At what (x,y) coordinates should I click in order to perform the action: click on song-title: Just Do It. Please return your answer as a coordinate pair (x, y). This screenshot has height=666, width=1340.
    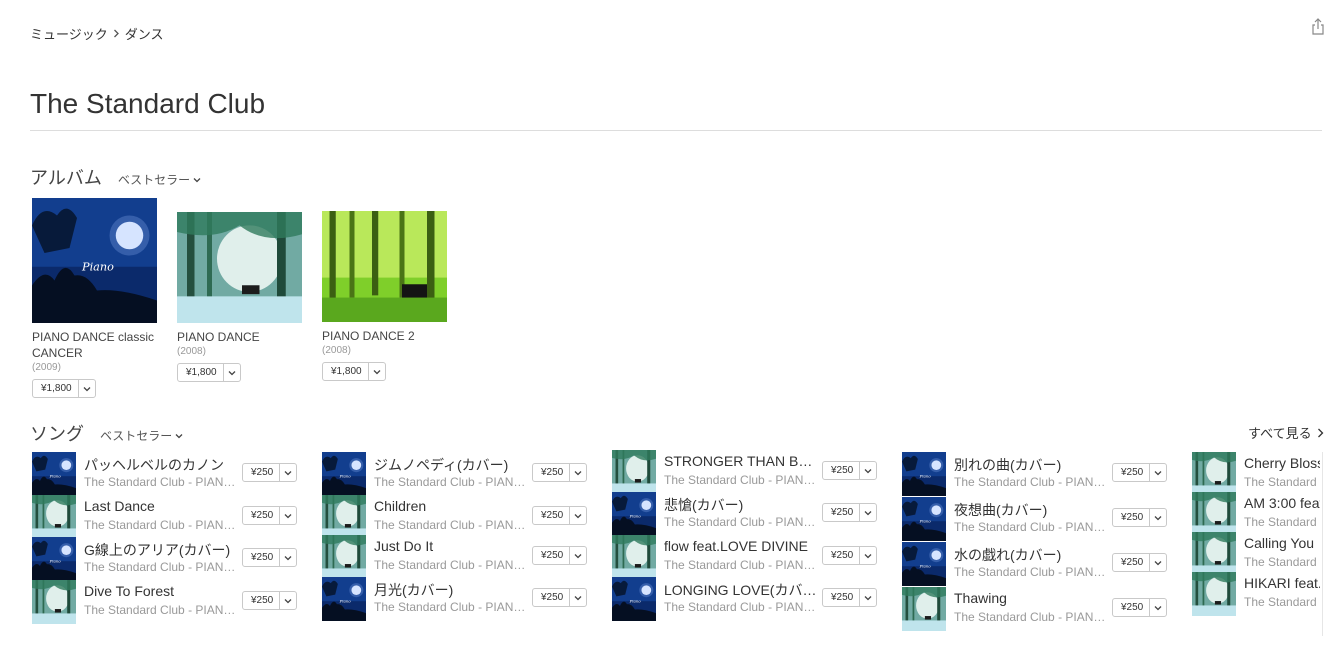
    Looking at the image, I should click on (451, 546).